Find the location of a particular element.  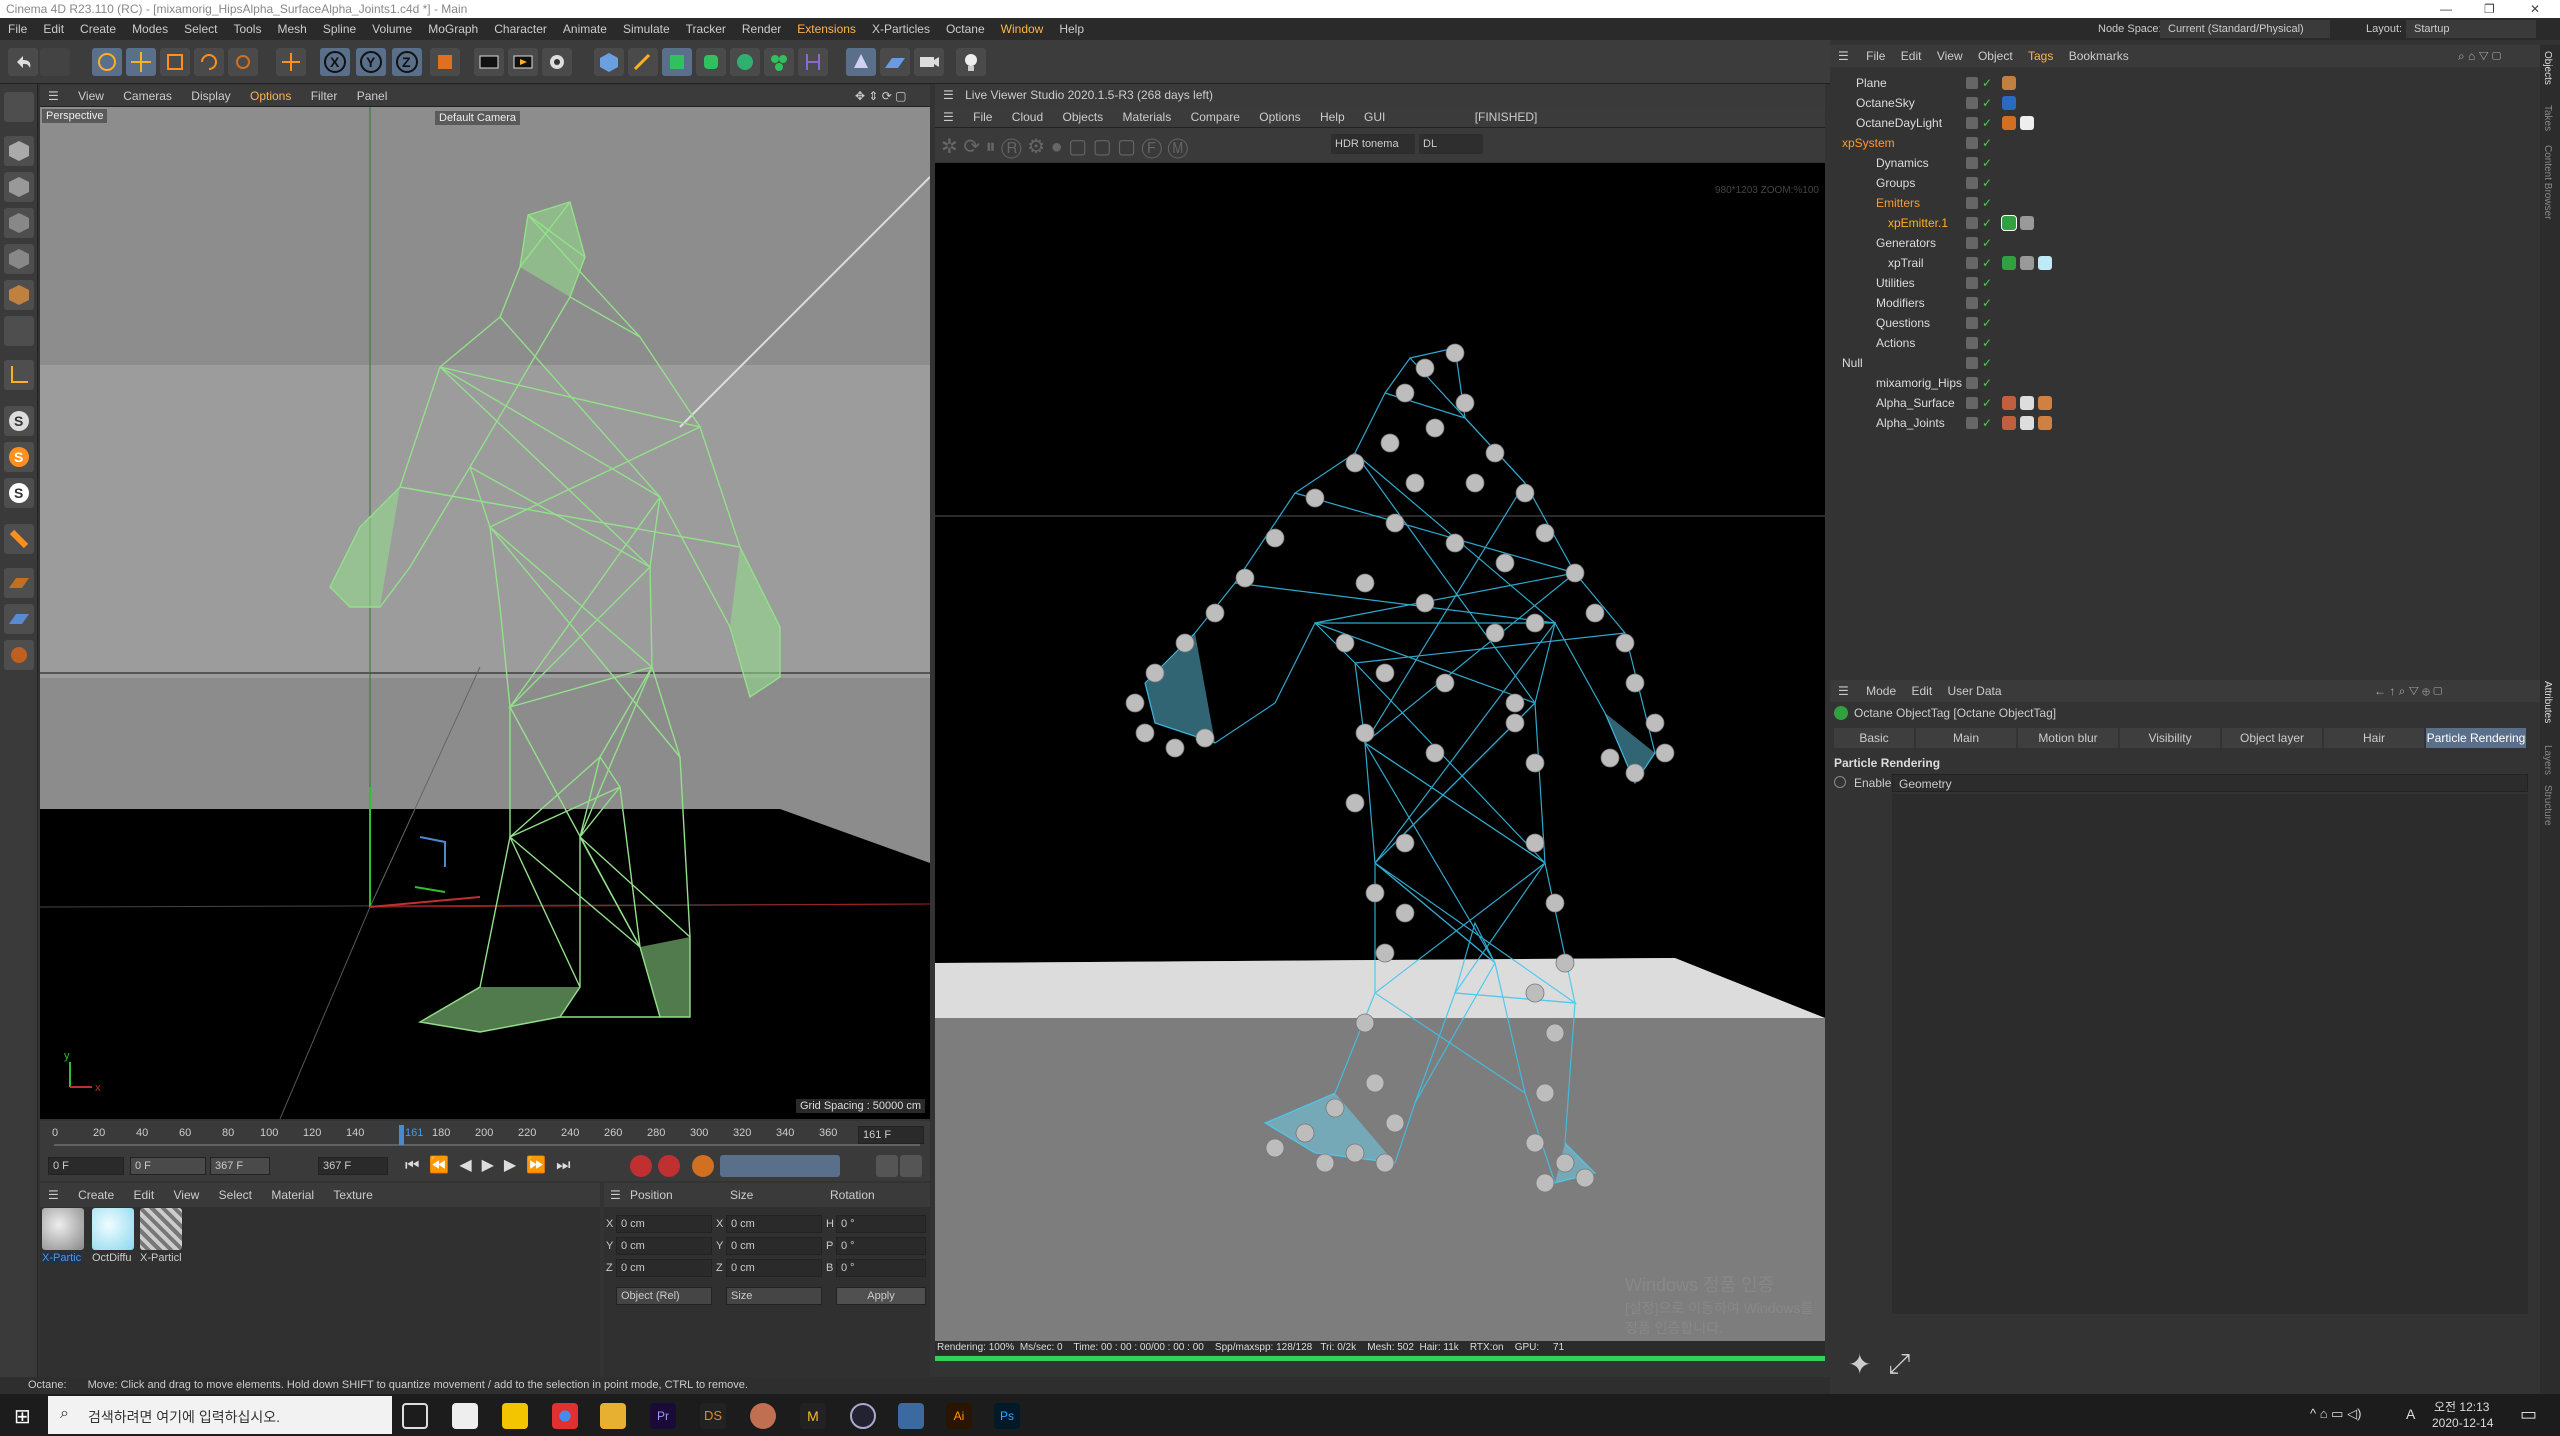

array-icon is located at coordinates (711, 62).